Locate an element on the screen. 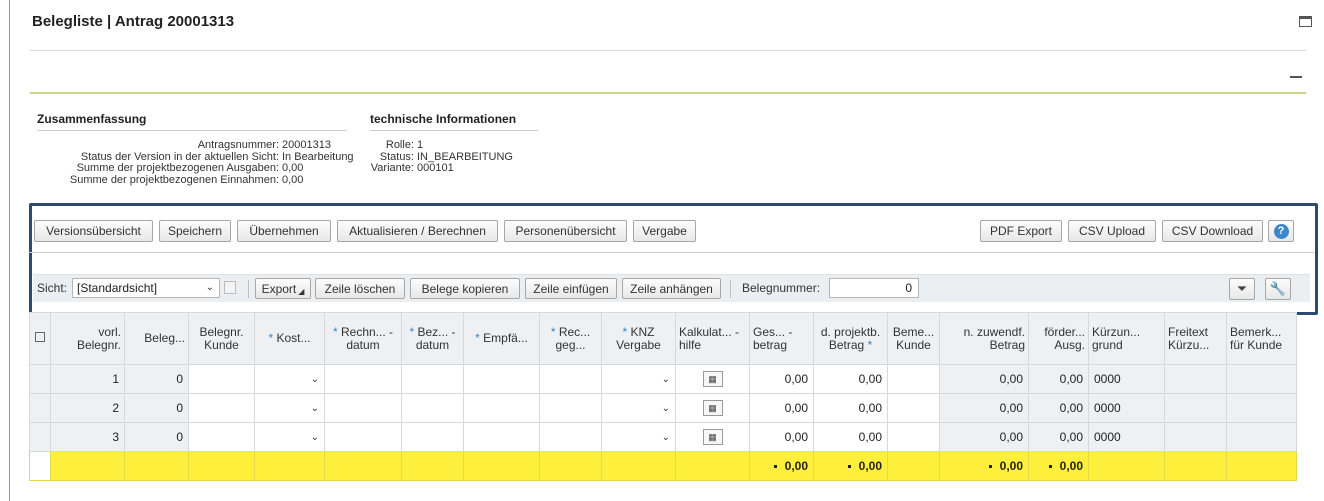  persons-overview-button: Personenübersicht is located at coordinates (565, 231).